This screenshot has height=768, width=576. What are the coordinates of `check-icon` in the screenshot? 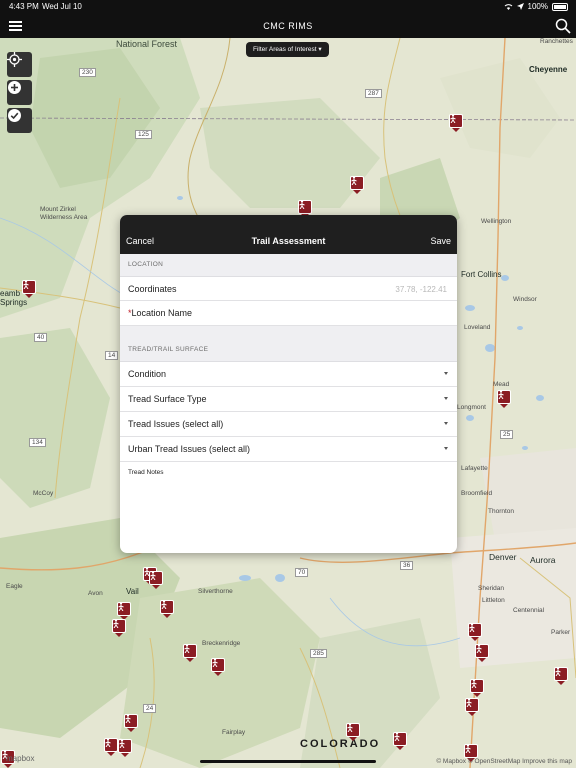 It's located at (14, 115).